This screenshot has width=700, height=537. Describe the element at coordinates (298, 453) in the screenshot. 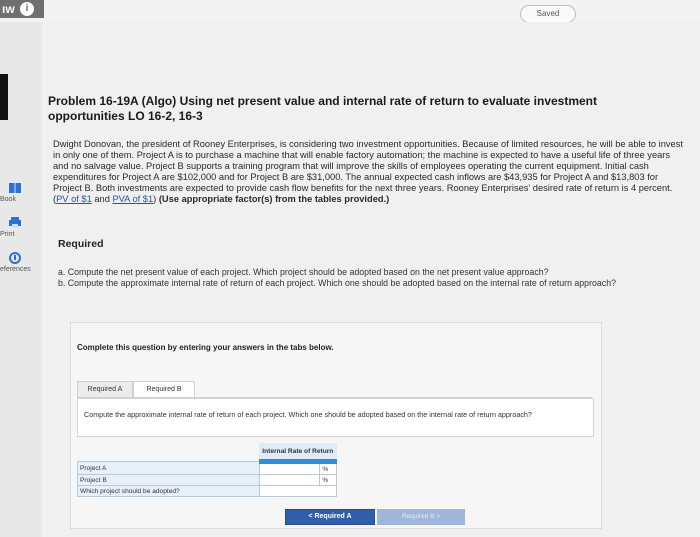

I see `irr-column-header: Internal Rate of Return` at that location.